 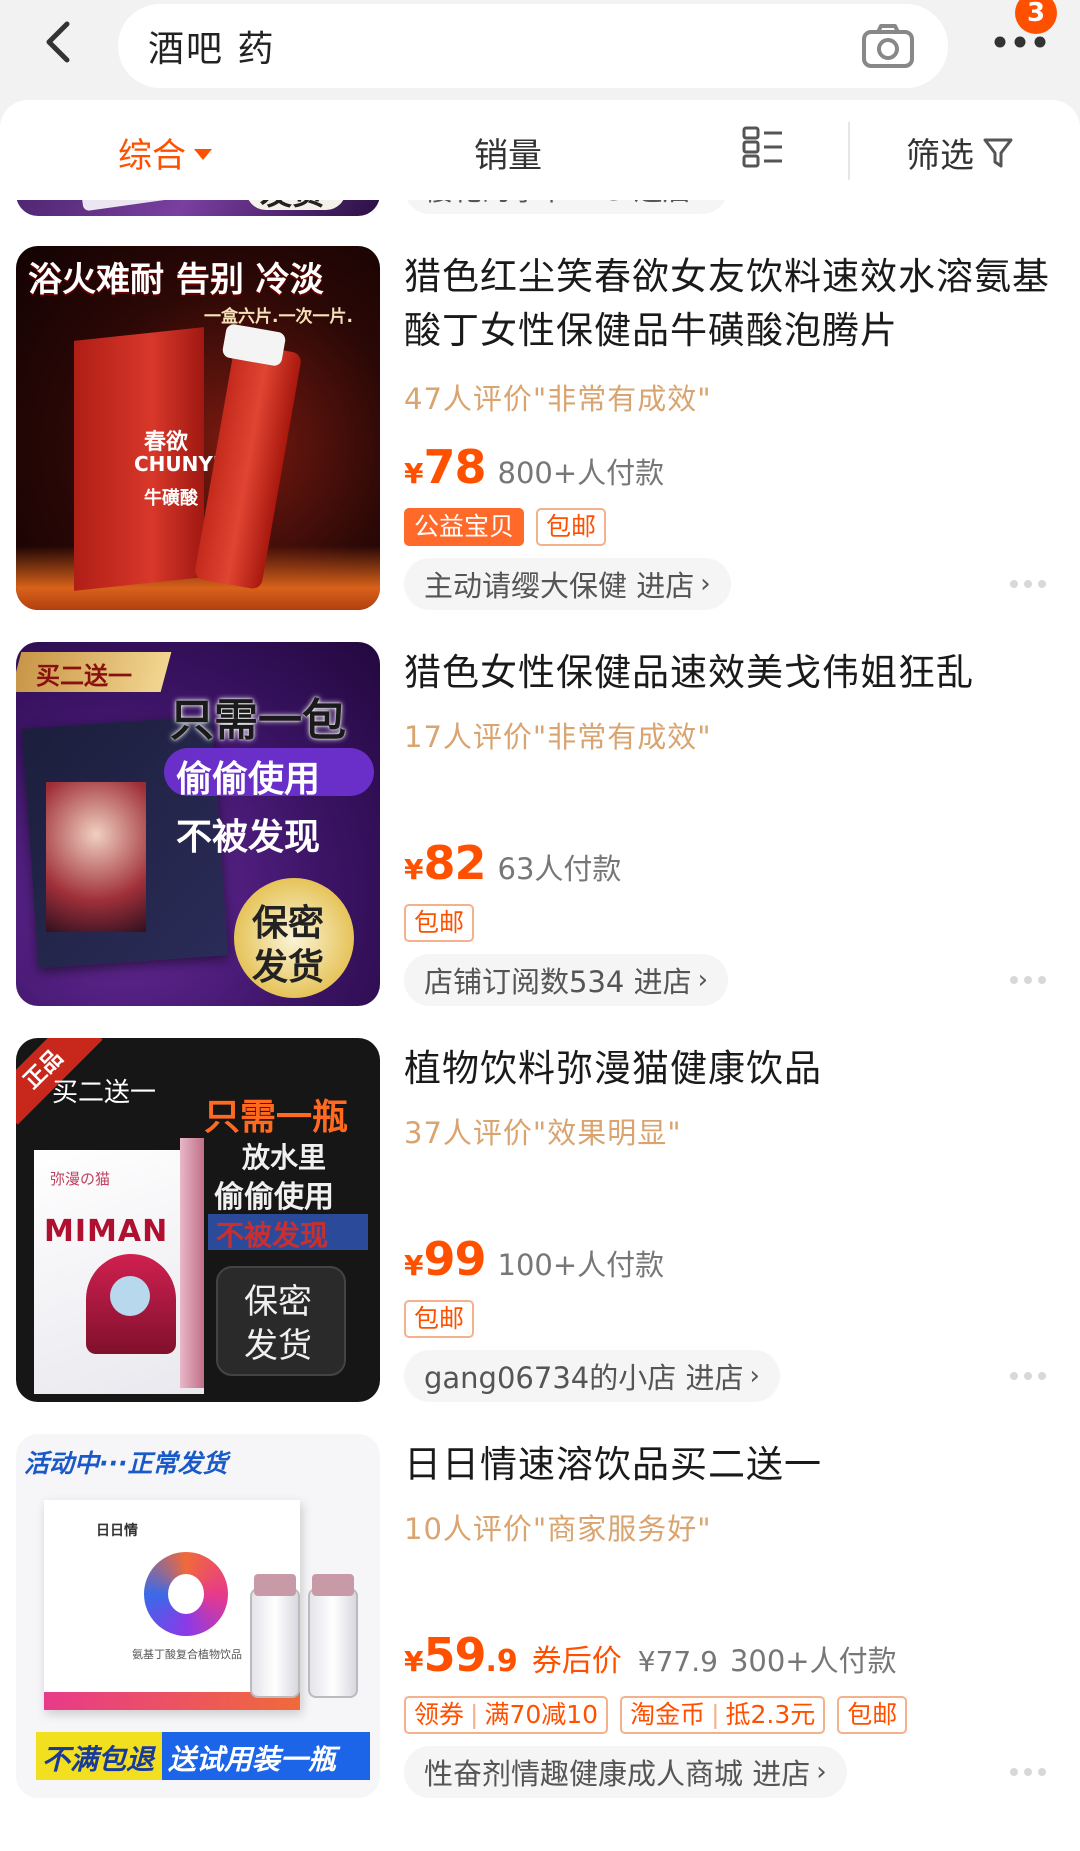 I want to click on back-button, so click(x=58, y=42).